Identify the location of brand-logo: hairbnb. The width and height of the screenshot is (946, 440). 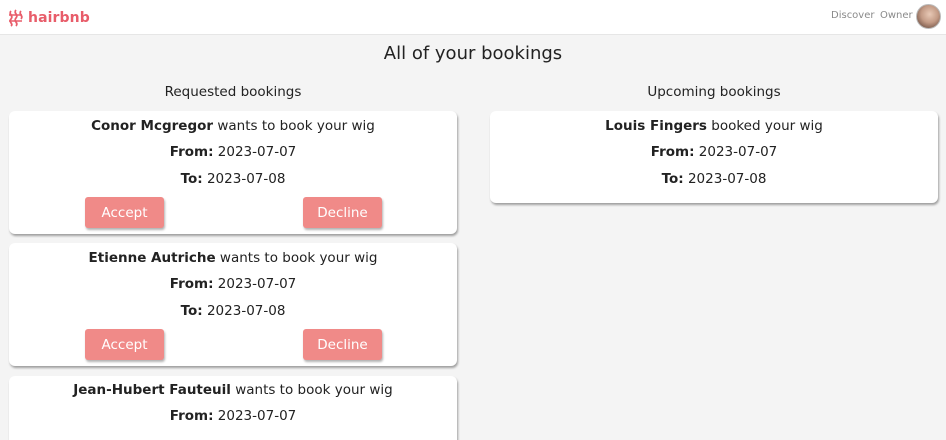
(48, 18).